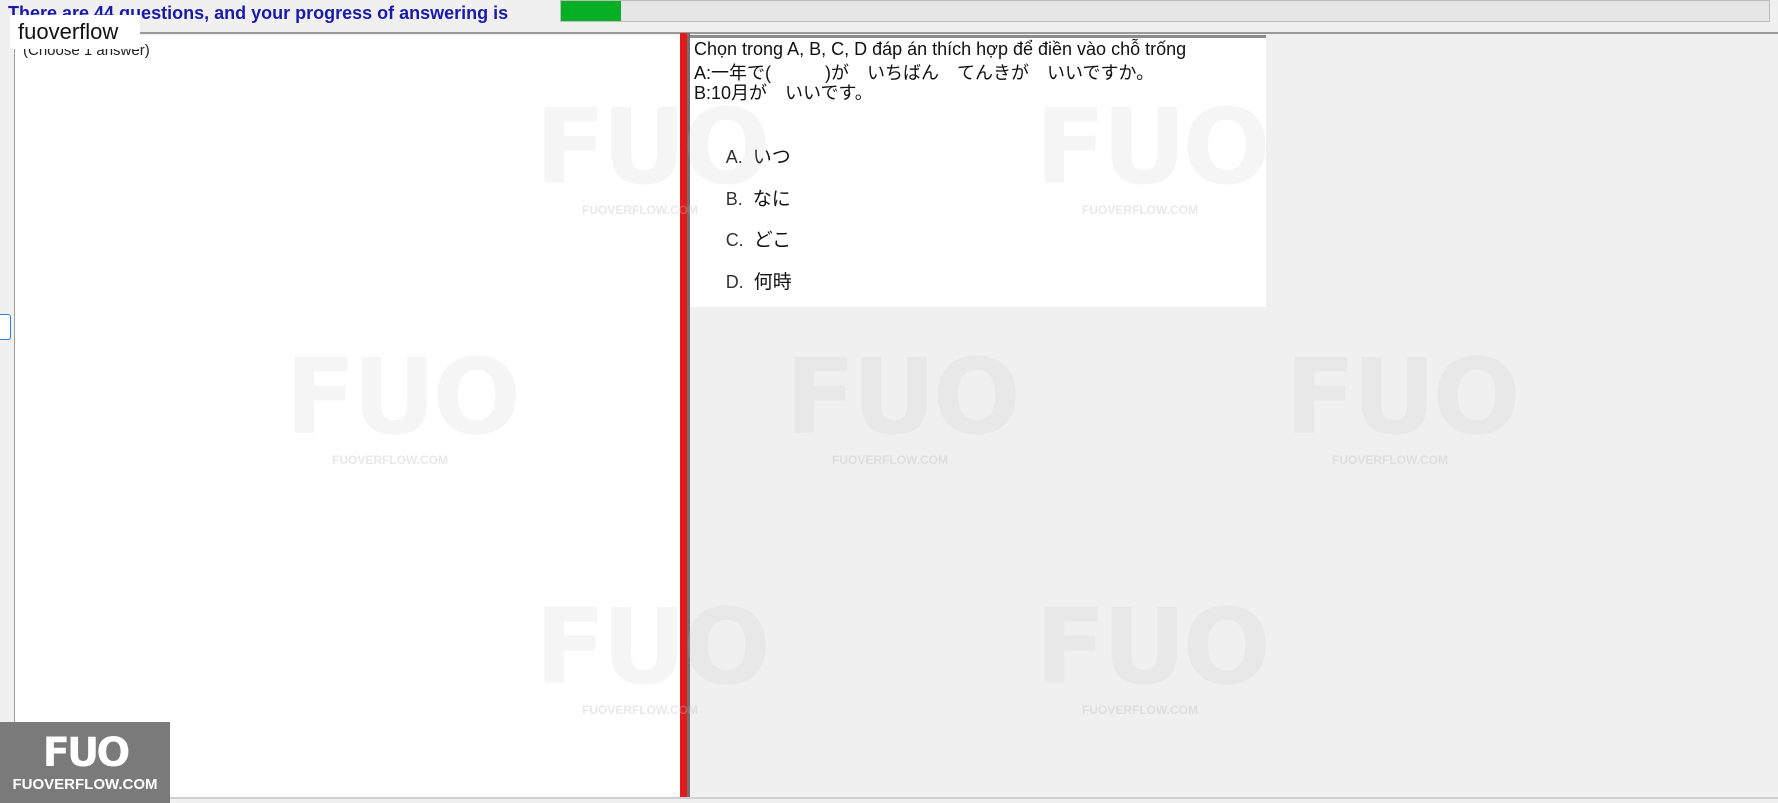 The image size is (1778, 803). Describe the element at coordinates (734, 282) in the screenshot. I see `option-d-letter: D.` at that location.